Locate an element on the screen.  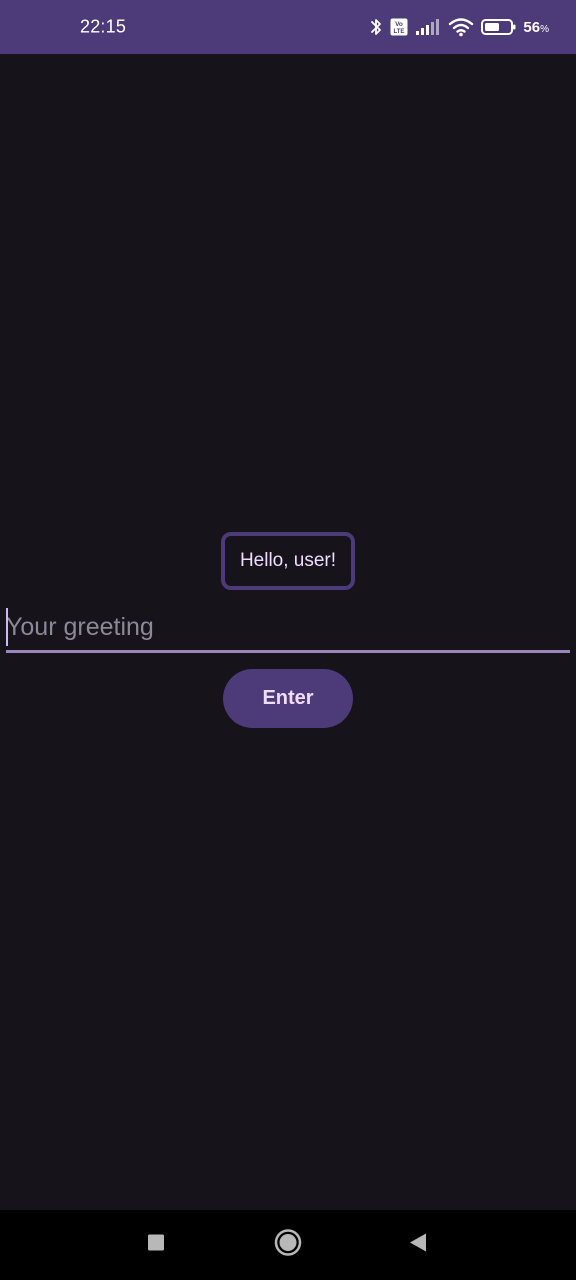
signal-icon is located at coordinates (428, 27).